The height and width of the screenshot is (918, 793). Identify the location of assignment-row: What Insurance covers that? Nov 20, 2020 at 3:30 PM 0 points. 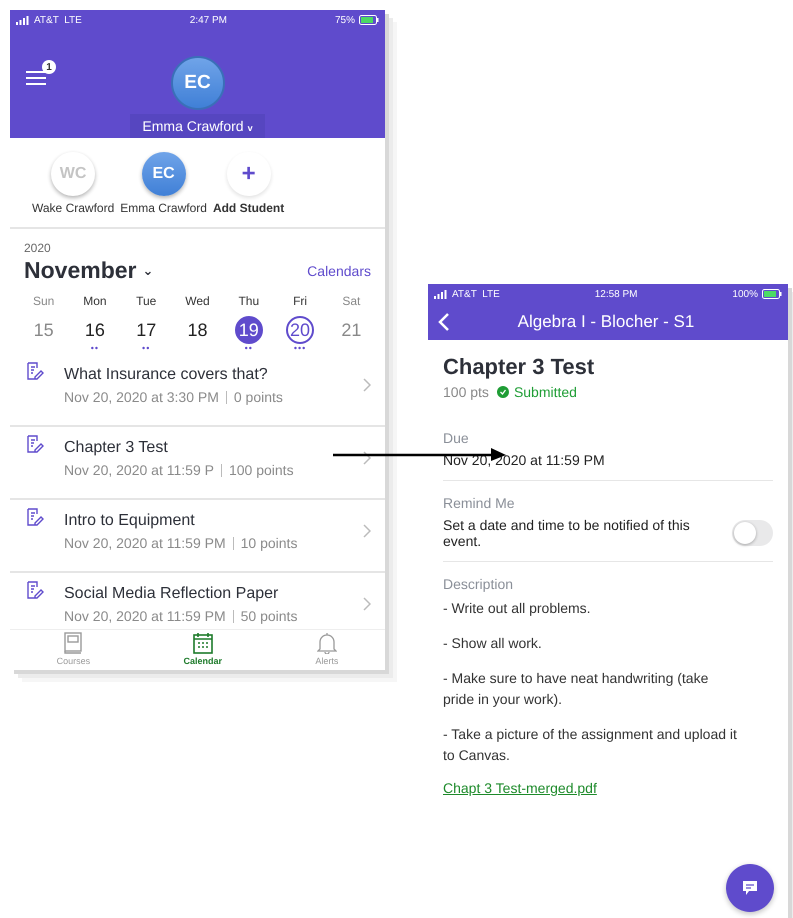
(197, 390).